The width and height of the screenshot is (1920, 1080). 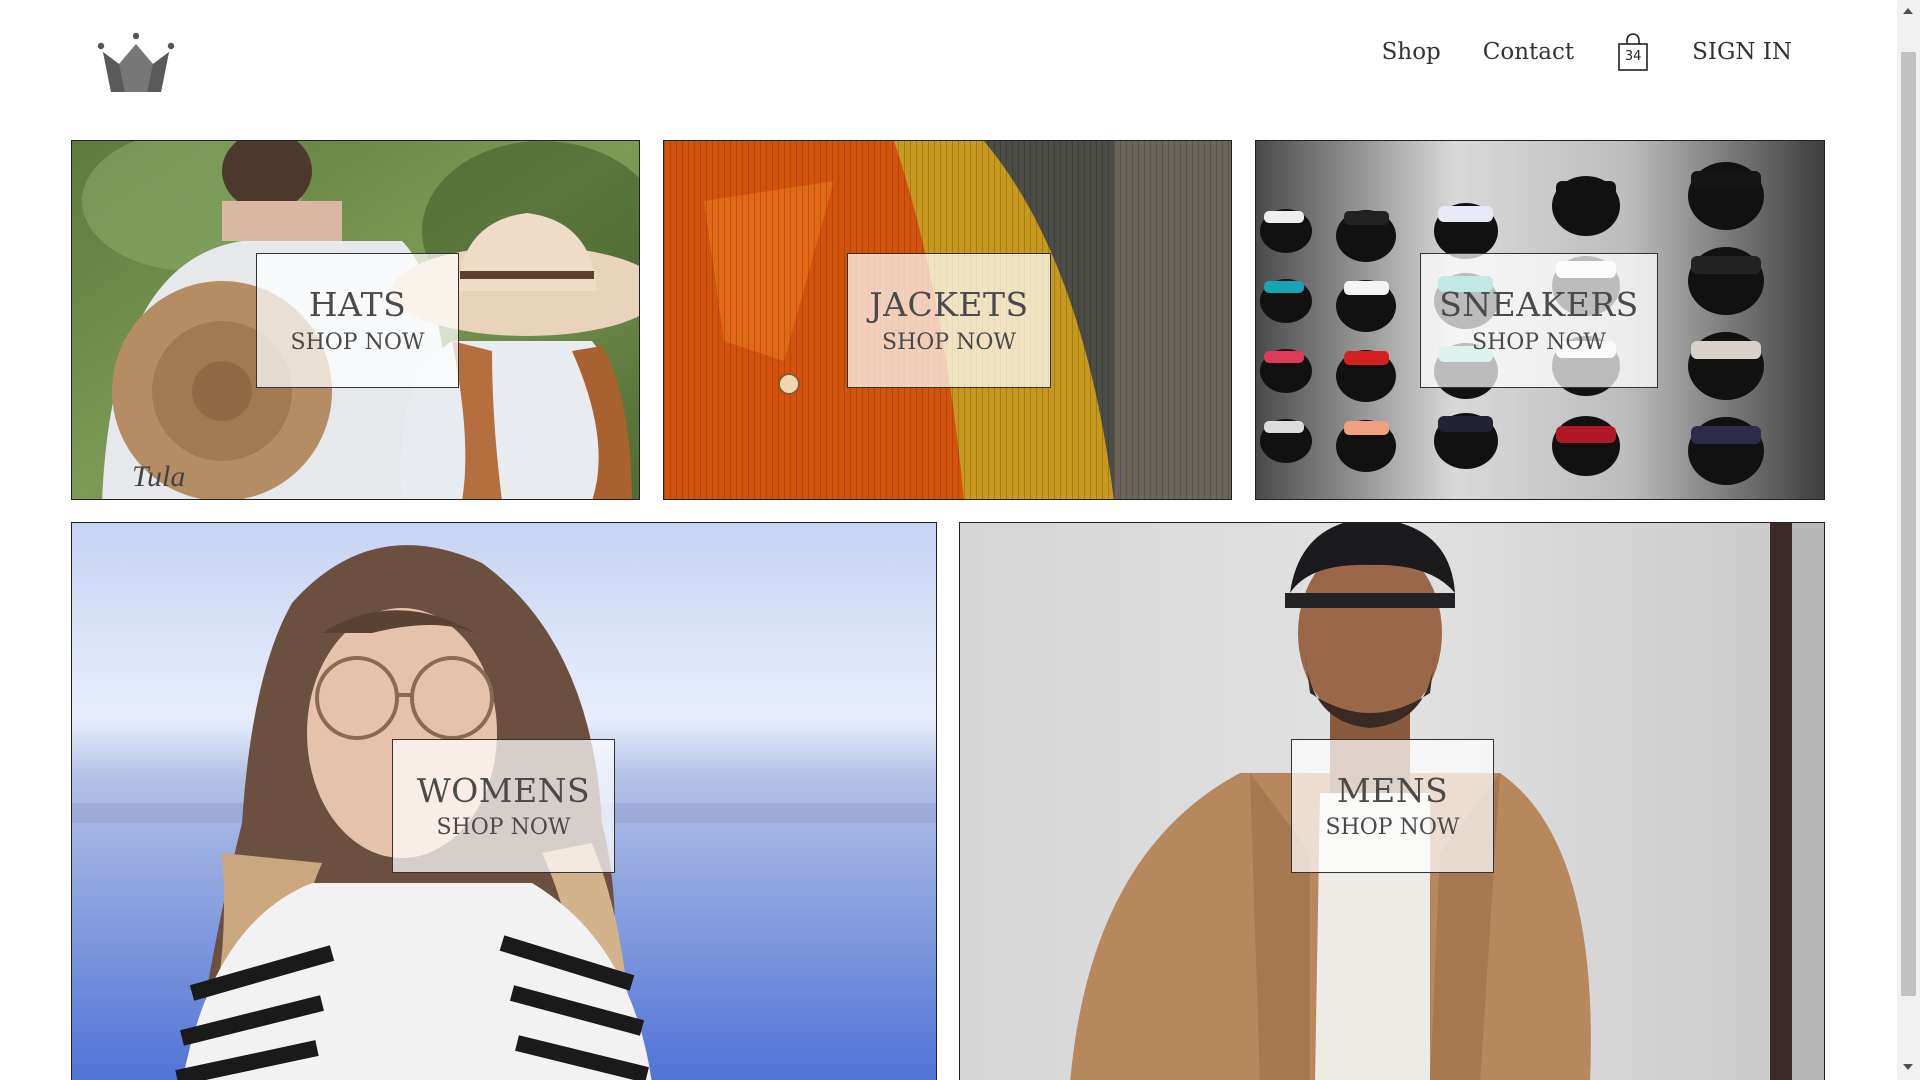 What do you see at coordinates (158, 476) in the screenshot?
I see `svg-text: Tula` at bounding box center [158, 476].